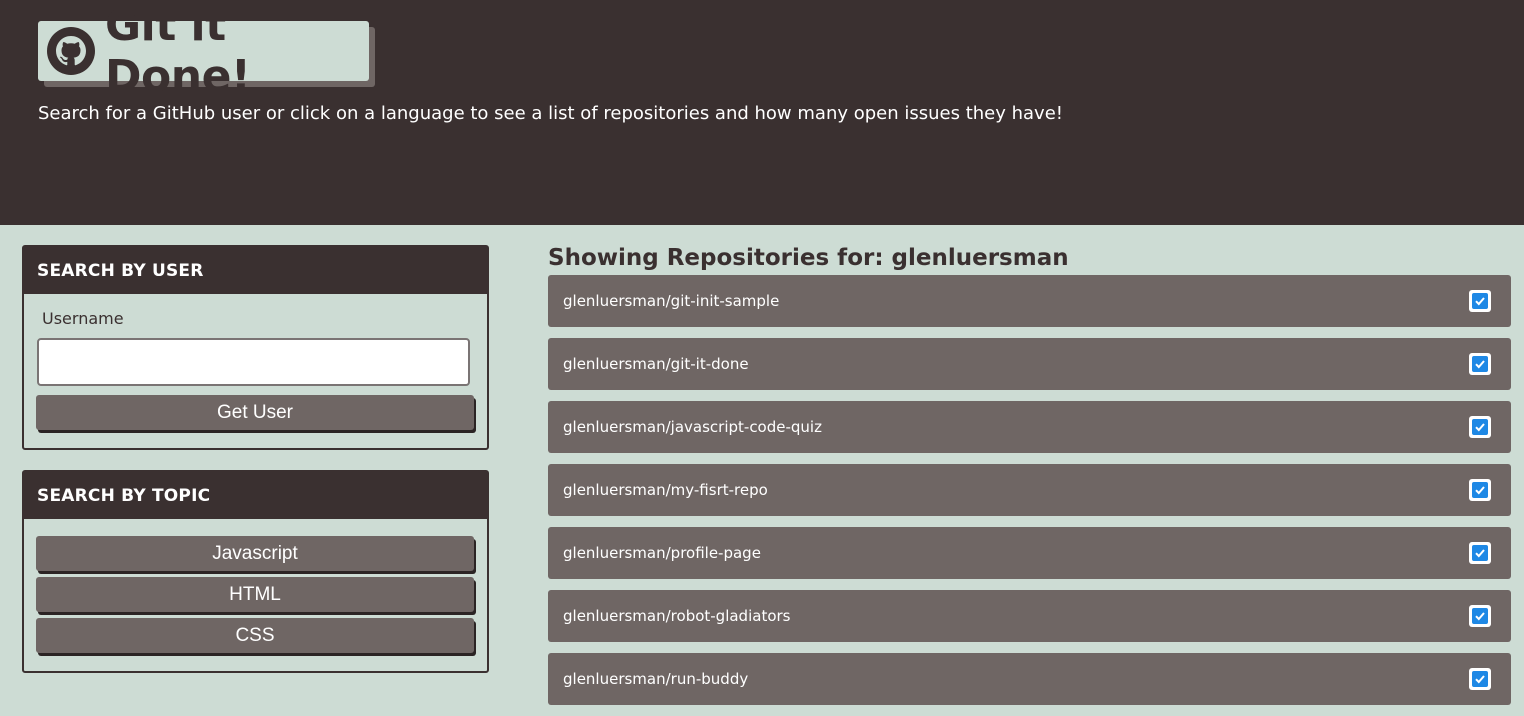 The image size is (1524, 716). I want to click on search-by-topic-card: SEARCH BY TOPIC Javascript HTML CSS, so click(255, 571).